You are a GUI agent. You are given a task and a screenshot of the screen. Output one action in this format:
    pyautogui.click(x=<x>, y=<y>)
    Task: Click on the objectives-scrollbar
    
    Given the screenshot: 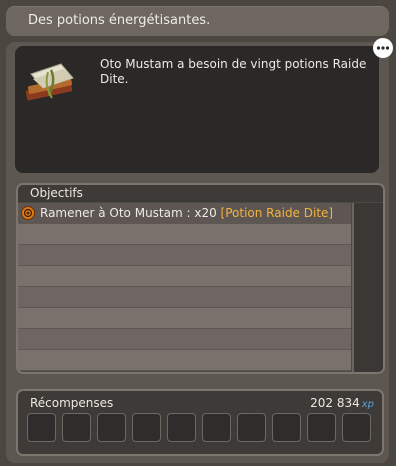 What is the action you would take?
    pyautogui.click(x=367, y=287)
    